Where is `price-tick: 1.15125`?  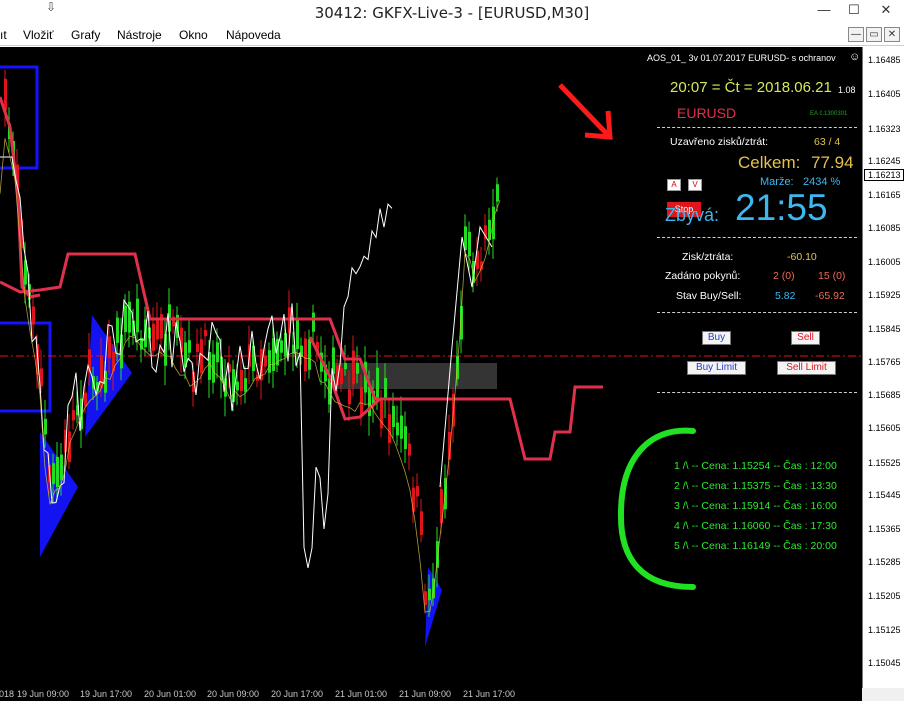
price-tick: 1.15125 is located at coordinates (884, 630).